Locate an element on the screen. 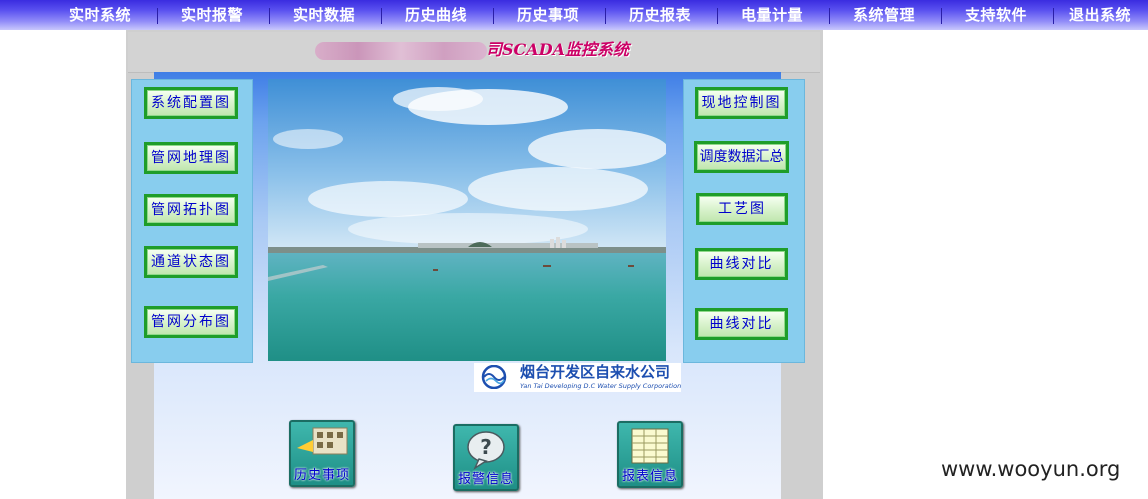 The image size is (1148, 499). local-control-diagram-button: 现地控制图 is located at coordinates (741, 103).